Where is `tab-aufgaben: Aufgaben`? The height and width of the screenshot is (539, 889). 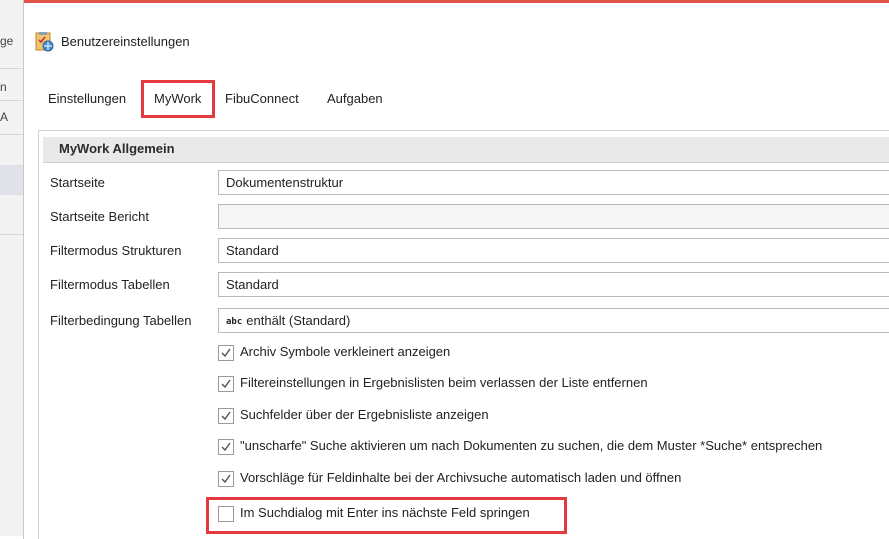 tab-aufgaben: Aufgaben is located at coordinates (355, 98).